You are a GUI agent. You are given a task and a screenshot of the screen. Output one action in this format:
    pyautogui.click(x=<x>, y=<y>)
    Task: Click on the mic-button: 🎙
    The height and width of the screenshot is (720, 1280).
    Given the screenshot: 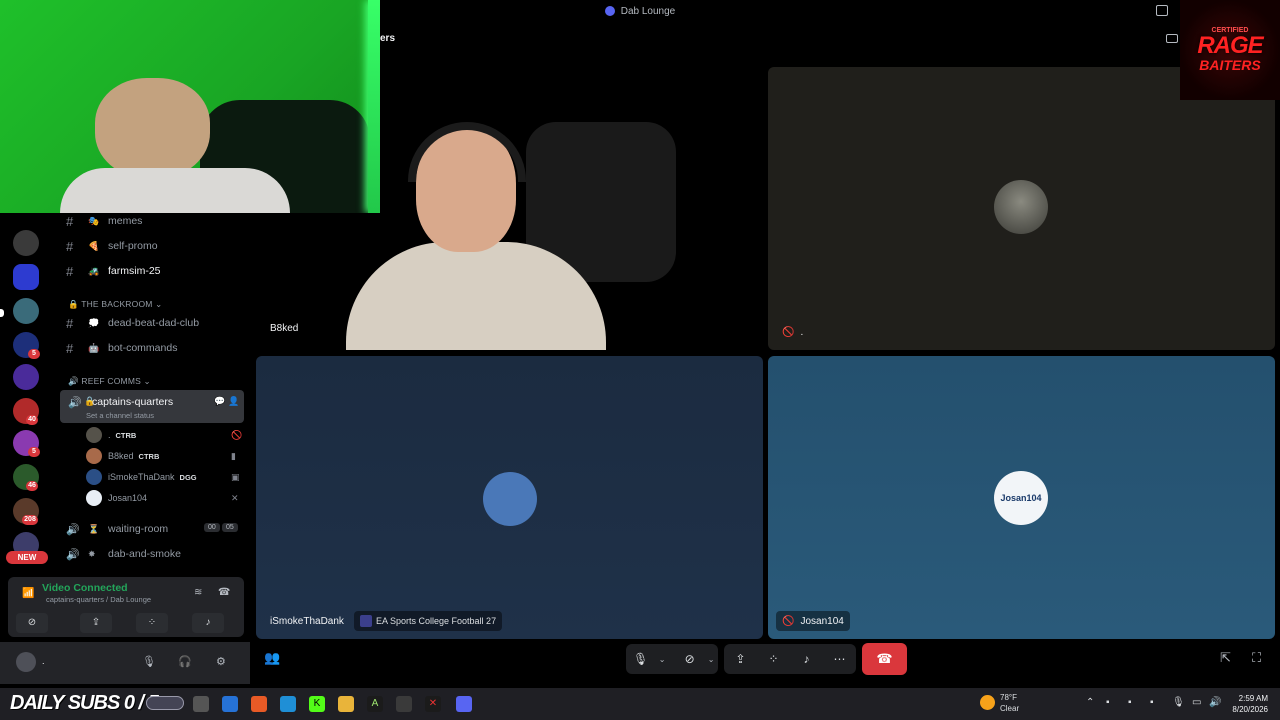 What is the action you would take?
    pyautogui.click(x=640, y=659)
    